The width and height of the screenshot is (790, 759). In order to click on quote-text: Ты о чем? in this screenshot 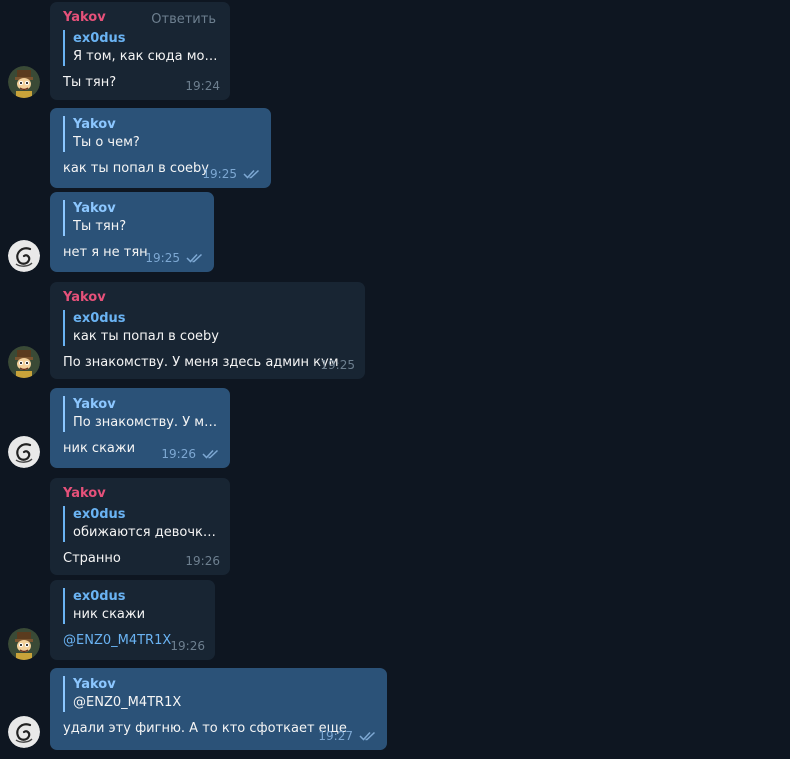, I will do `click(106, 142)`.